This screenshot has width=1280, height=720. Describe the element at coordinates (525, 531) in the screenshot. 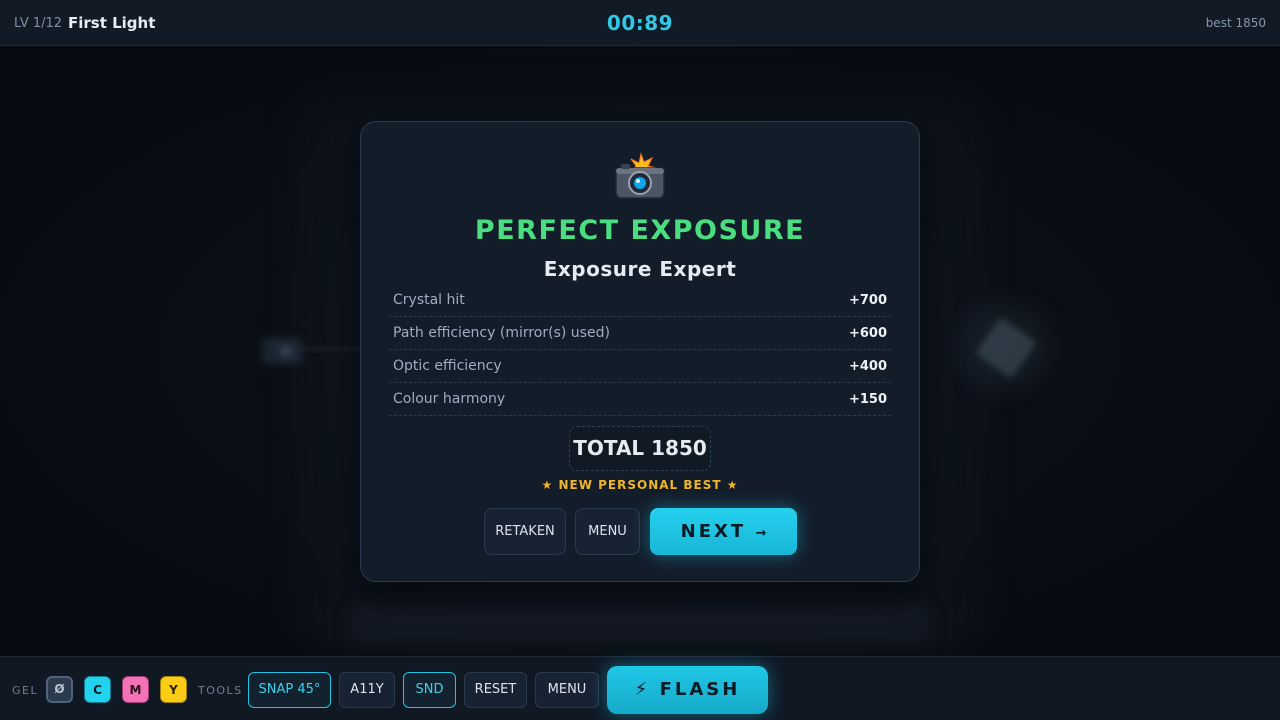

I see `retake-button: RETAKEN` at that location.